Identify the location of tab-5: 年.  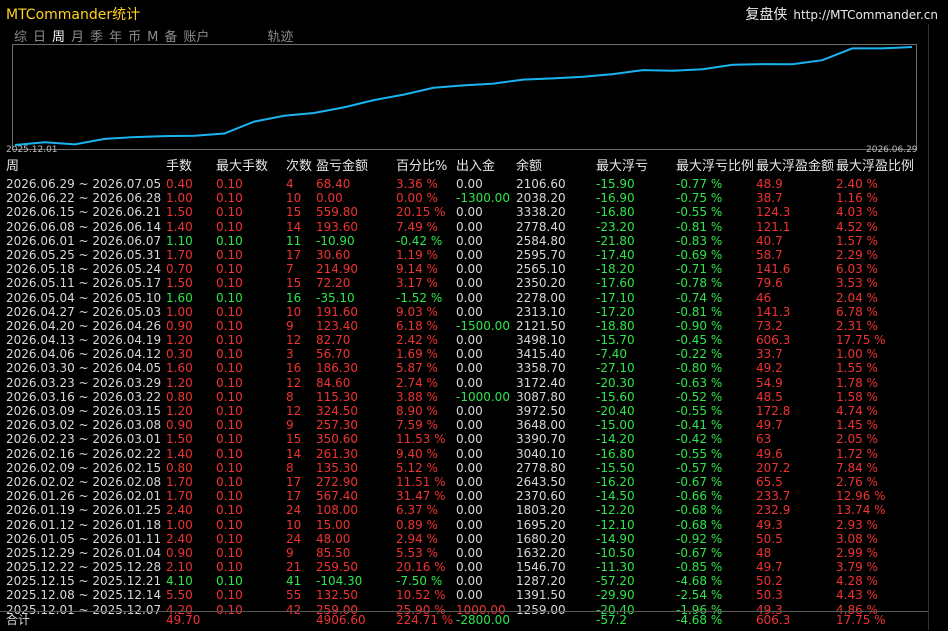
(115, 35).